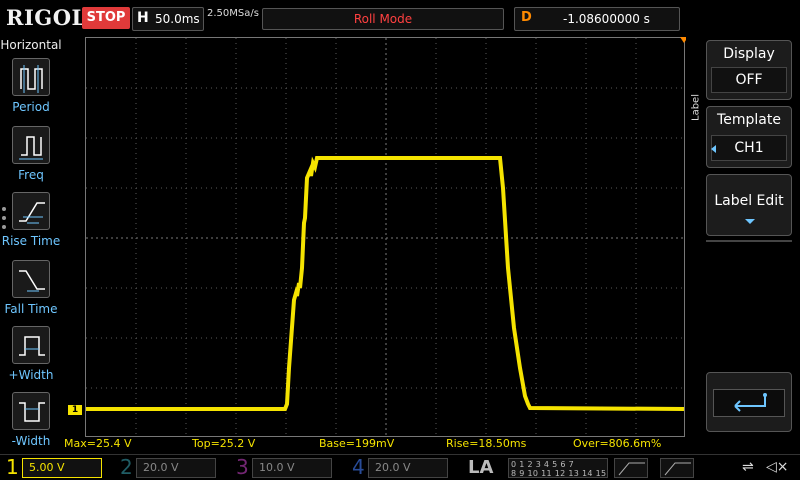  I want to click on logic-row-high: 8 9 10 11 12 13 14 15, so click(559, 473).